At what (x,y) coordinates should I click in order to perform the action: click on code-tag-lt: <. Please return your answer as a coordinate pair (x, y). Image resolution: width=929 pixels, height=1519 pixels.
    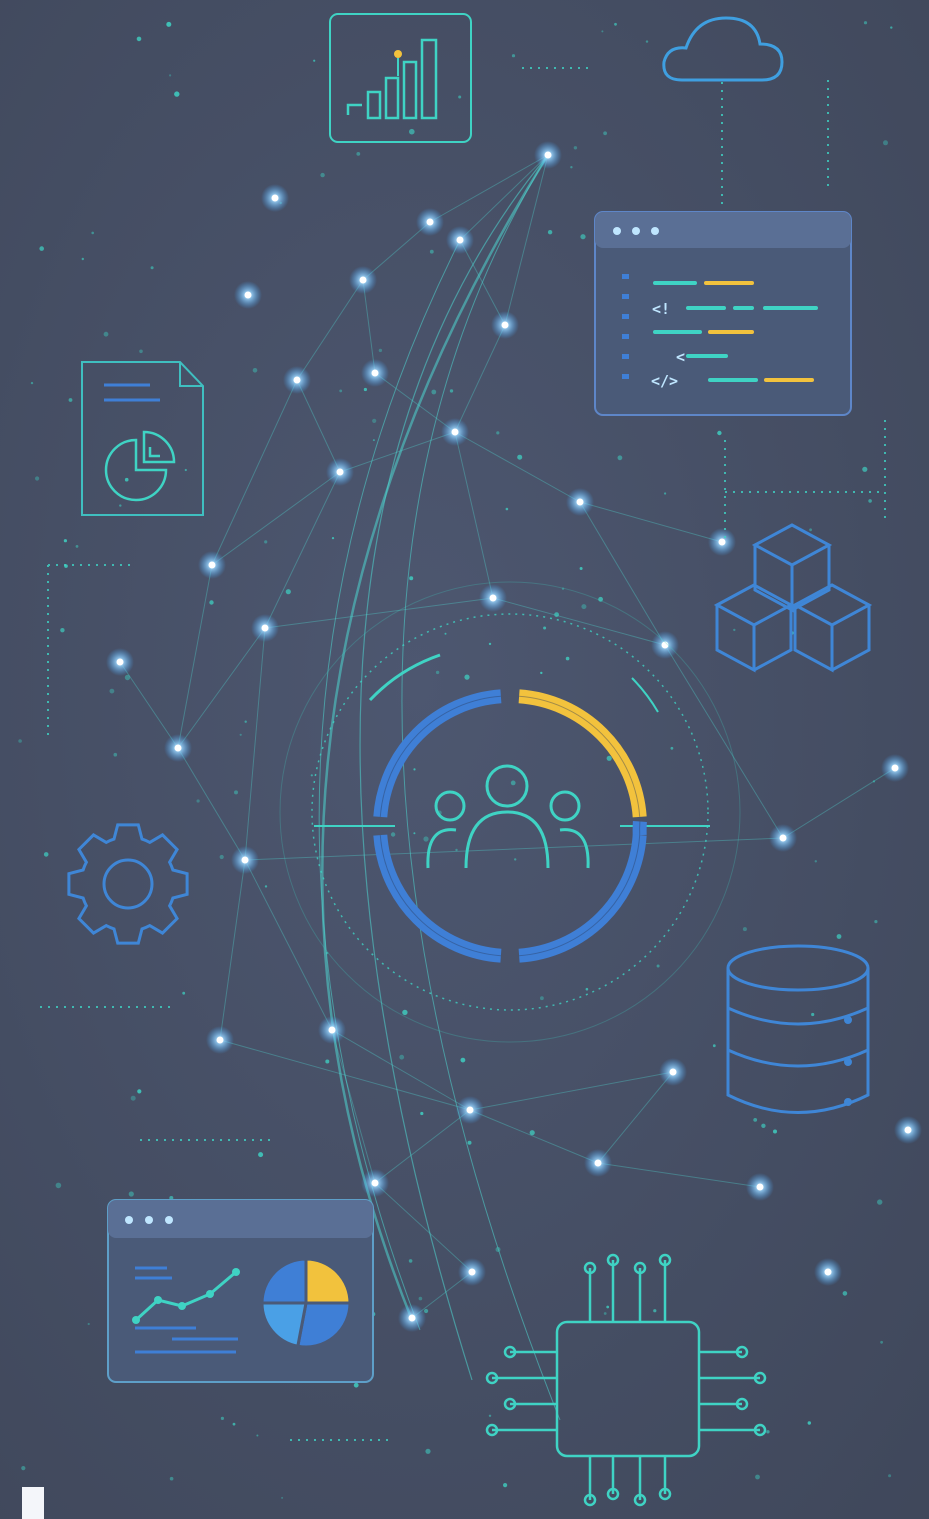
    Looking at the image, I should click on (680, 357).